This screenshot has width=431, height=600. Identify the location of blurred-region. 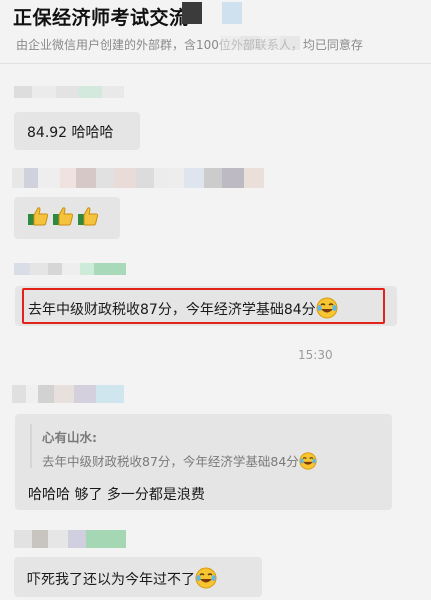
(260, 43).